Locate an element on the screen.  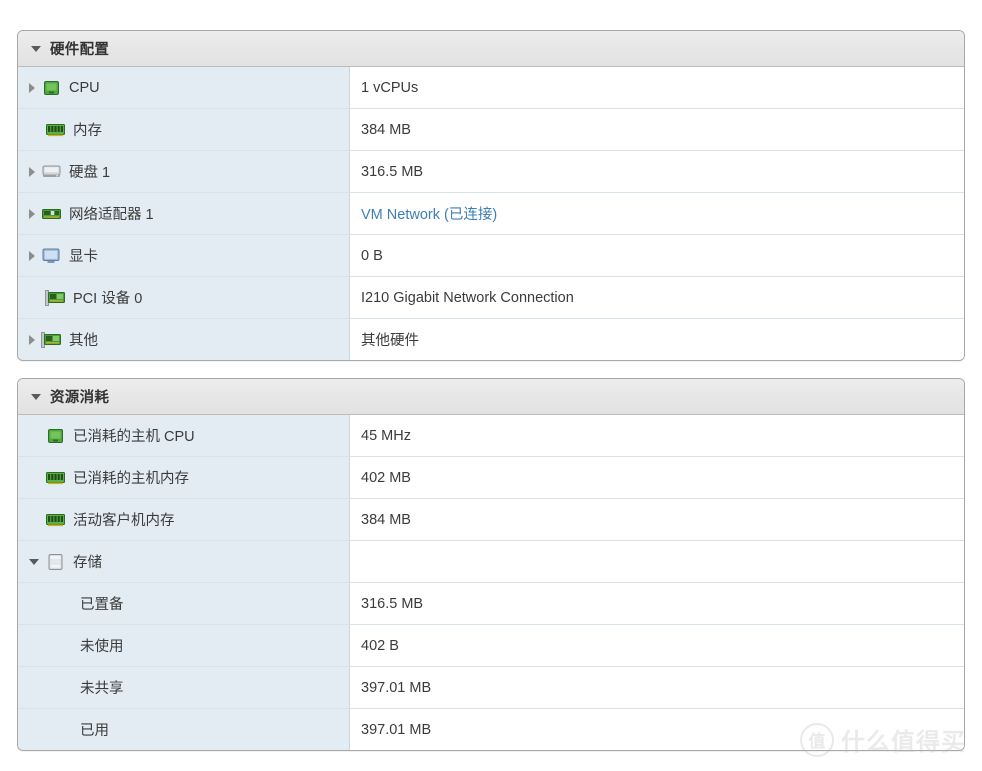
row-label-cell: 硬盘 1 is located at coordinates (184, 171).